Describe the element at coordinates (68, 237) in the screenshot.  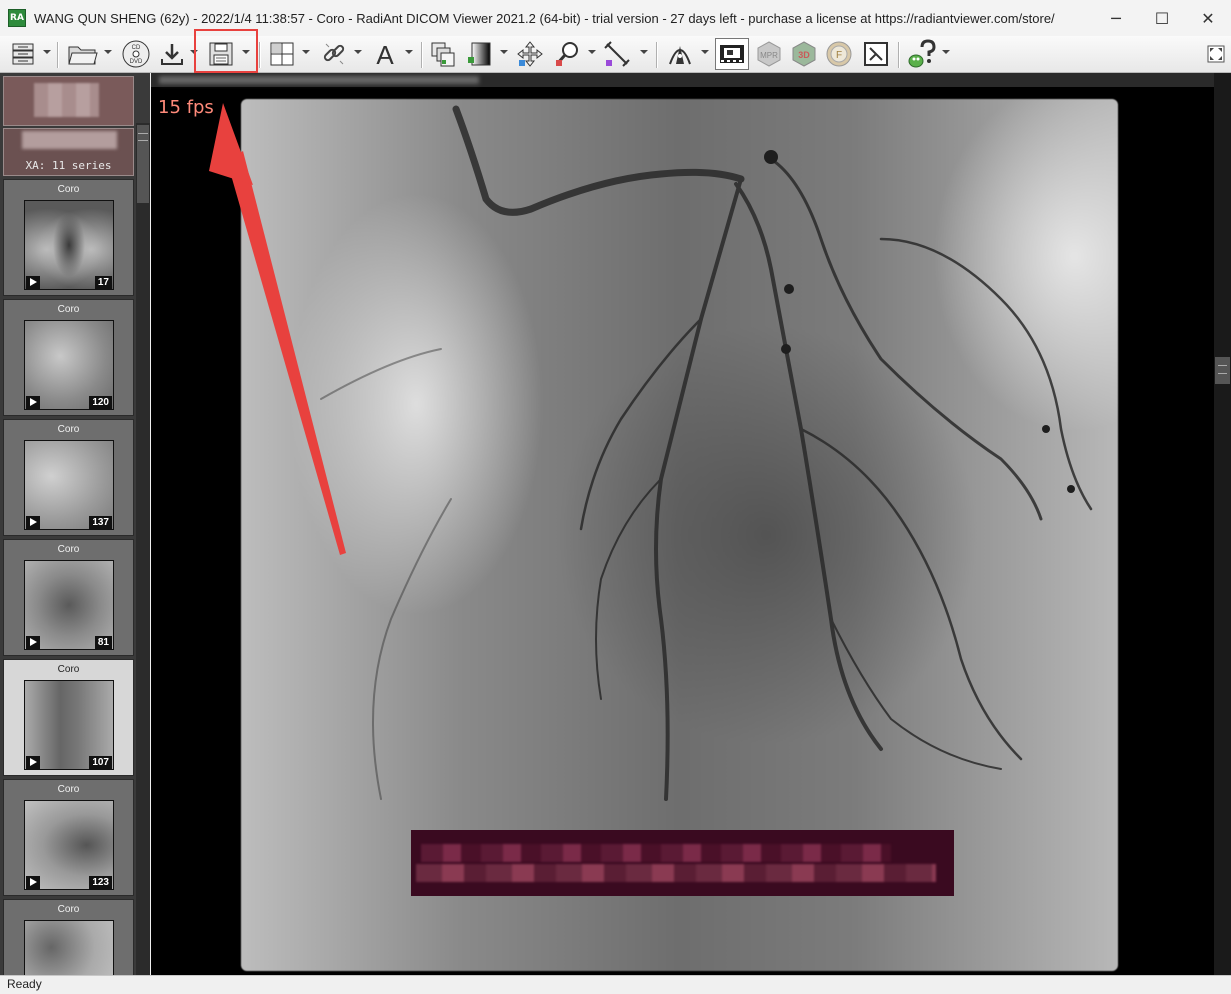
I see `series-thumbnail: Coro 17` at that location.